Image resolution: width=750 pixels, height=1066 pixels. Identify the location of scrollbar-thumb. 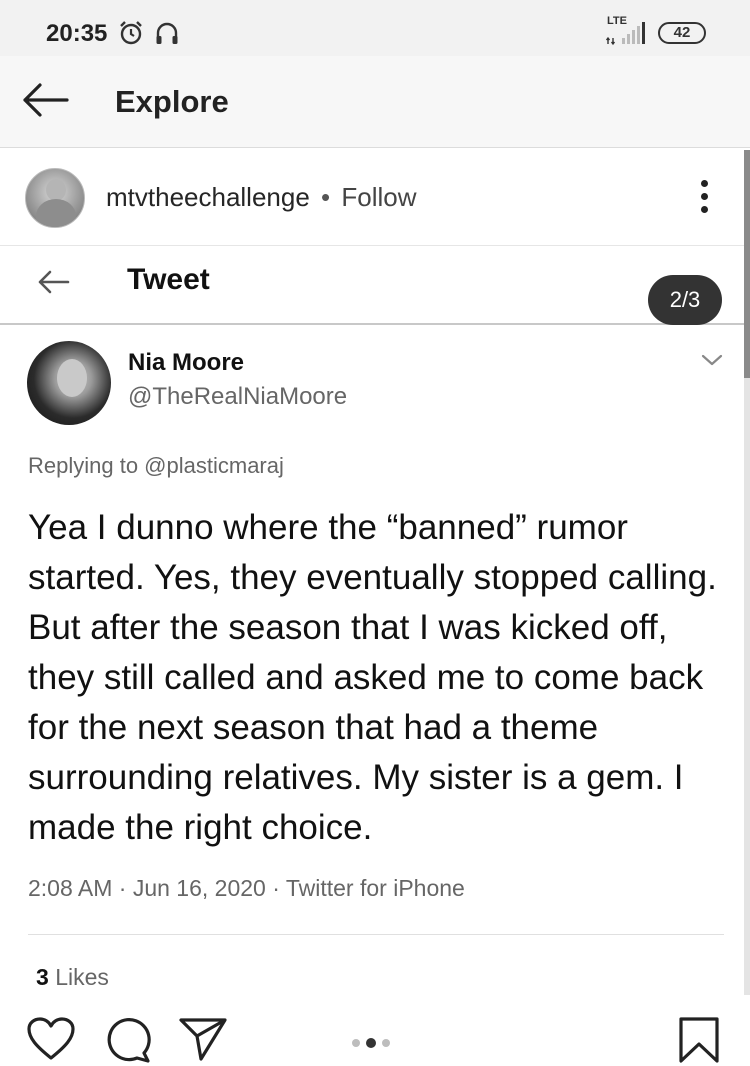
(747, 264).